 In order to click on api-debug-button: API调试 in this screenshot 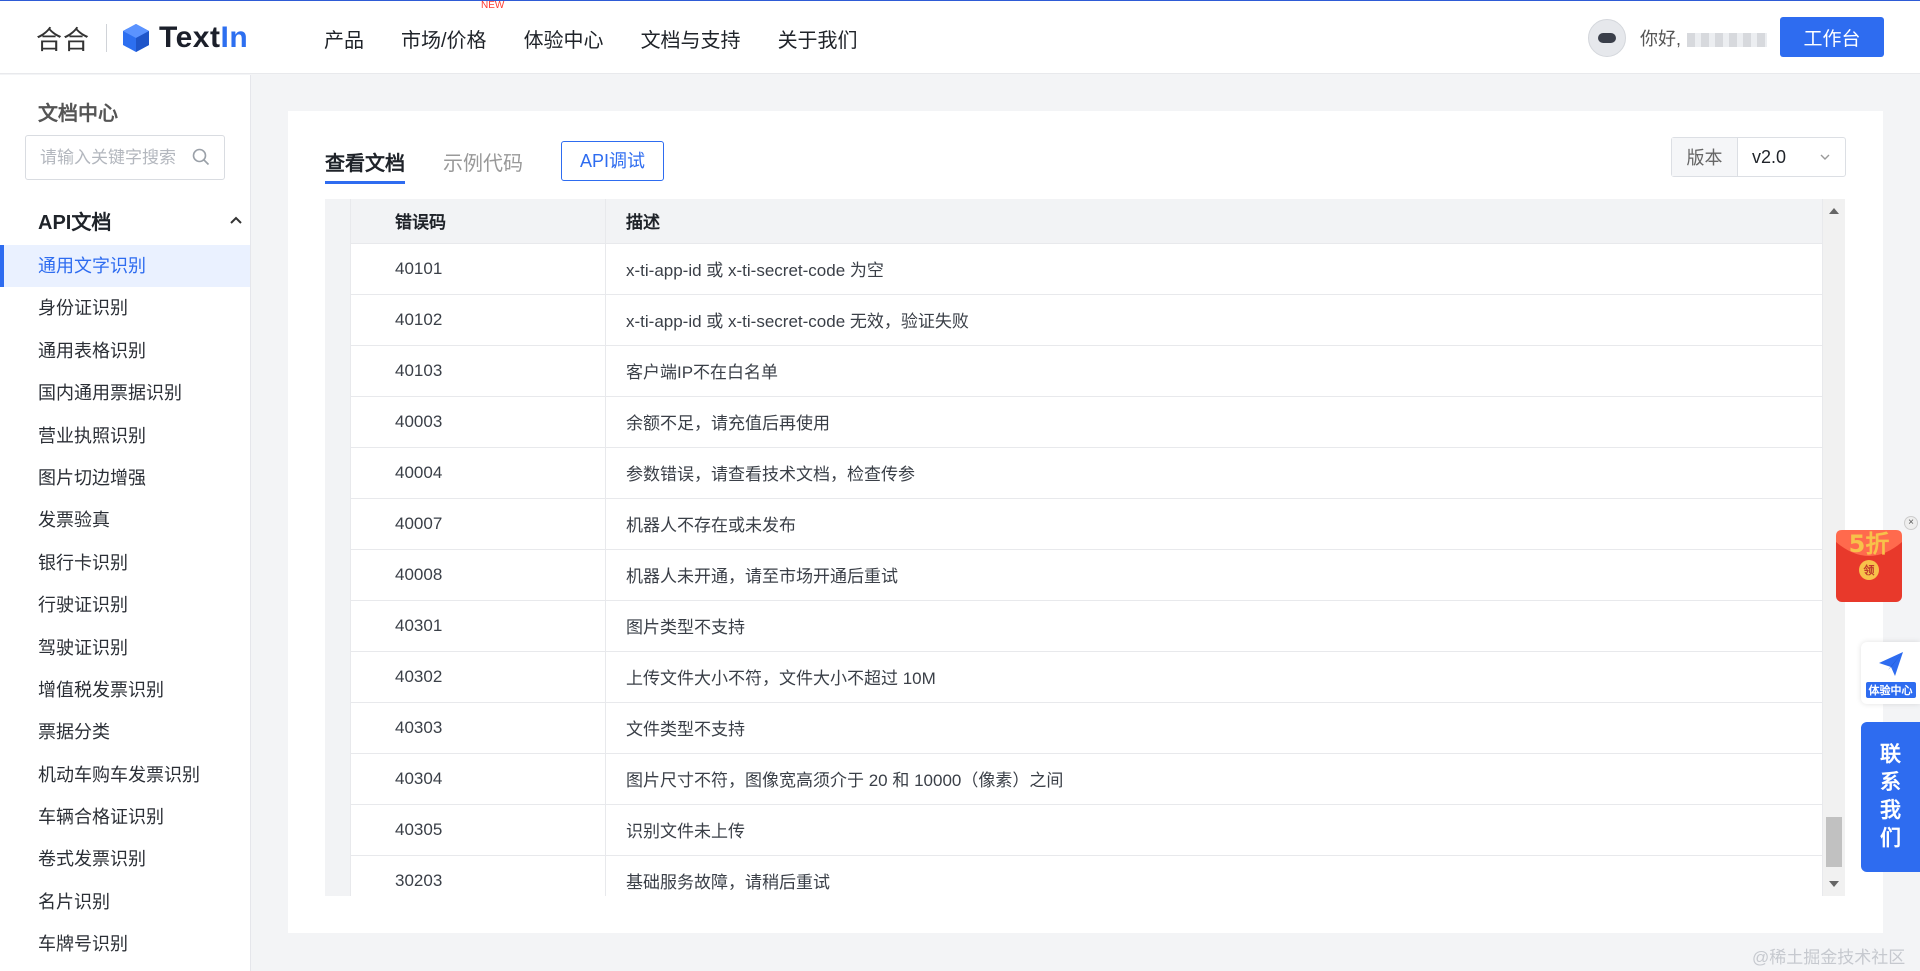, I will do `click(613, 161)`.